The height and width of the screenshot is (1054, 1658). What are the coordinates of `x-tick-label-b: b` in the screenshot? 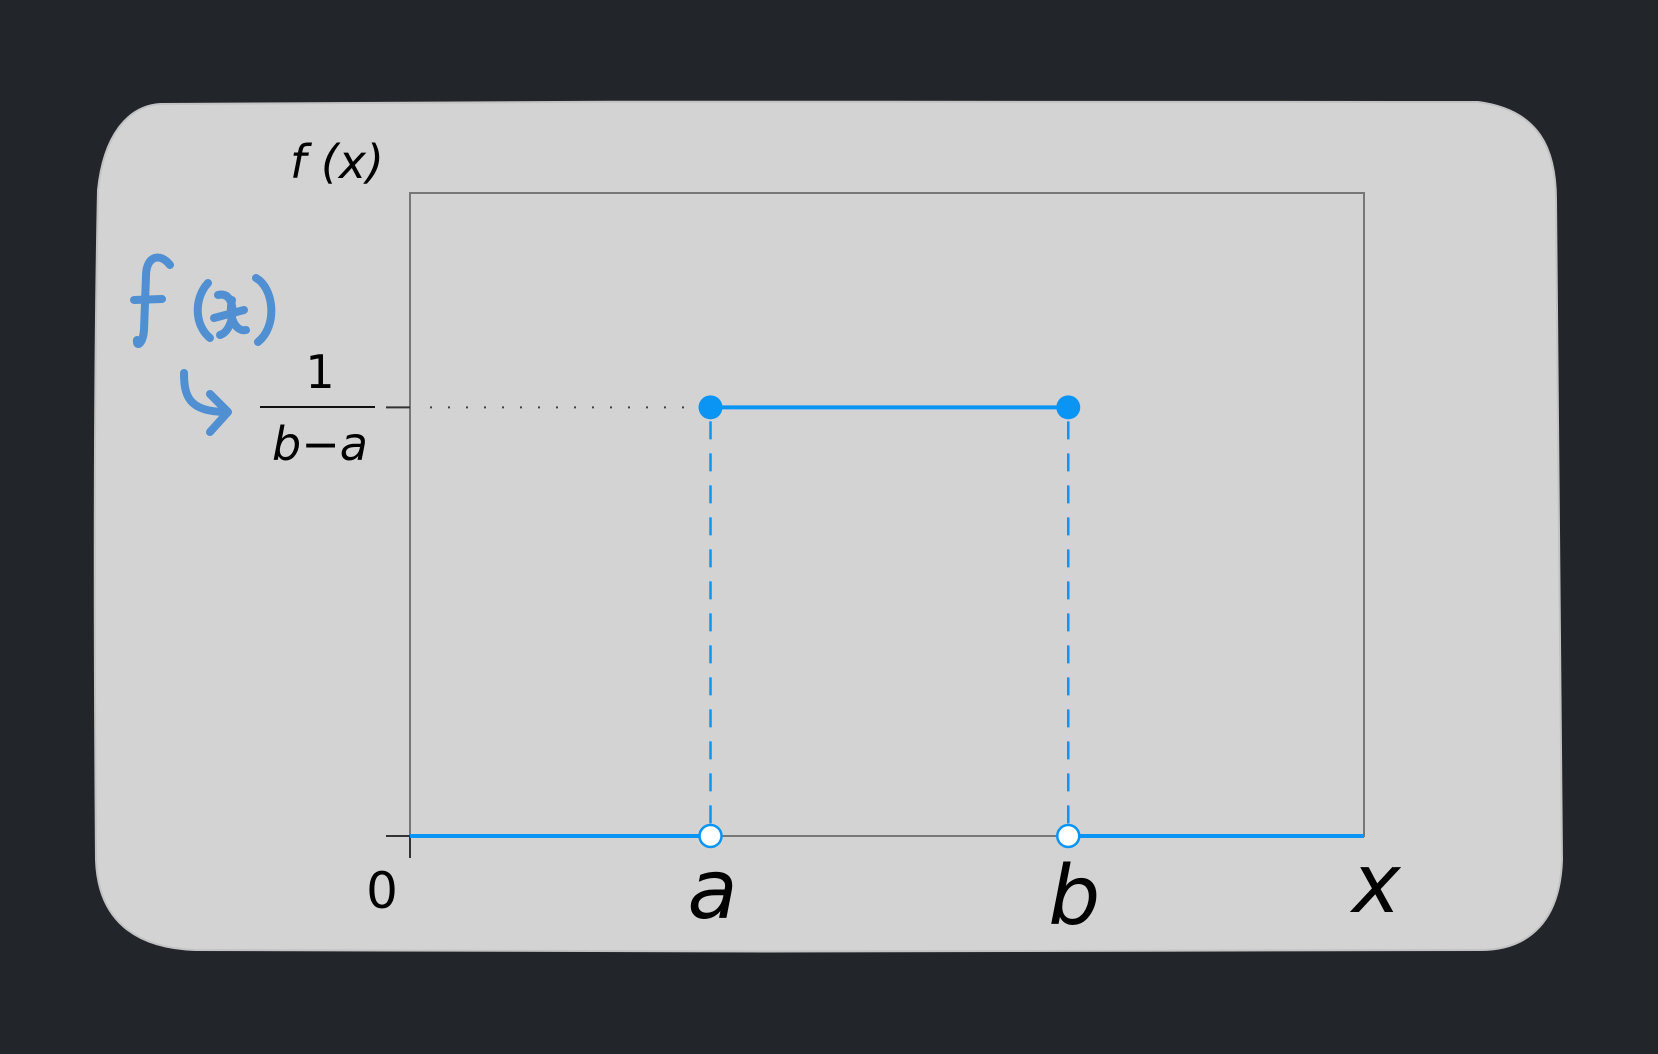 It's located at (1074, 896).